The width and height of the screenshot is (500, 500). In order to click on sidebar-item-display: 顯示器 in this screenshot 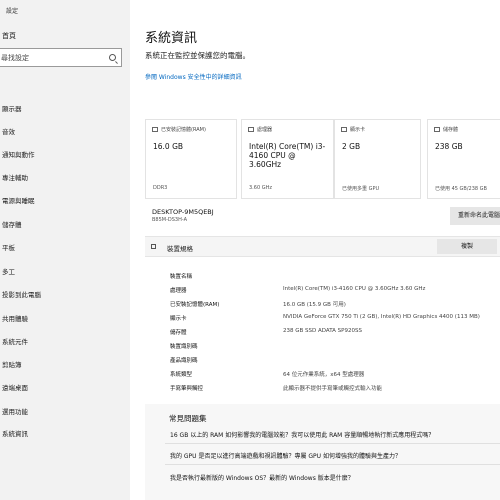, I will do `click(12, 108)`.